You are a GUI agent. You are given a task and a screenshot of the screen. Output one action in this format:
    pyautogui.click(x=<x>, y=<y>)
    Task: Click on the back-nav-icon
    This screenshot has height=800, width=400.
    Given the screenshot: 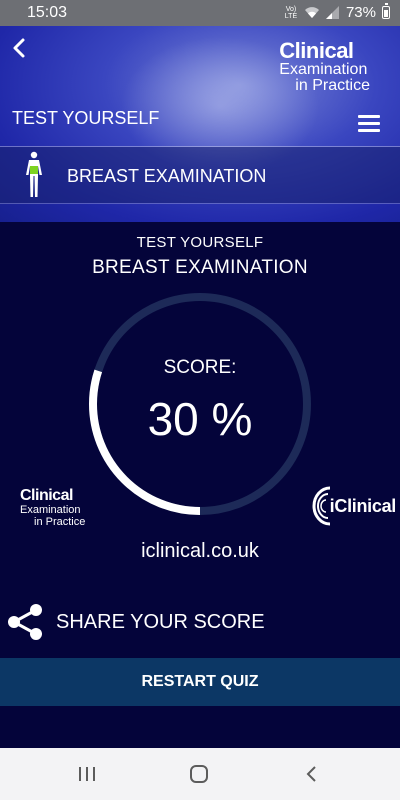 What is the action you would take?
    pyautogui.click(x=311, y=774)
    